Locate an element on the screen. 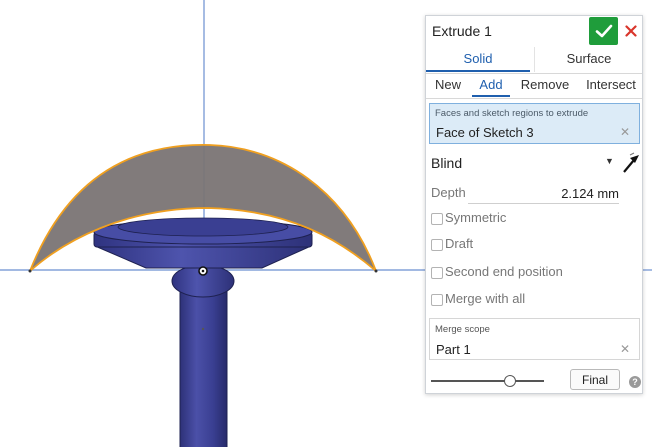  symmetric-checkbox is located at coordinates (437, 219).